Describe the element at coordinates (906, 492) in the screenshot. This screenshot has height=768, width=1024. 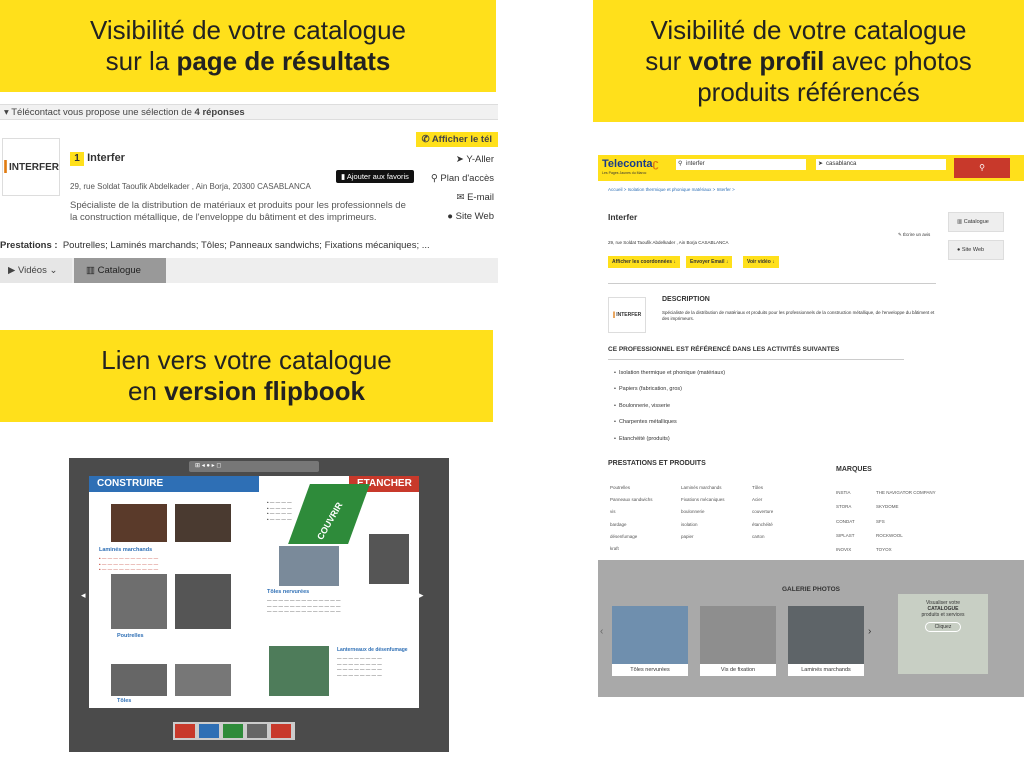
I see `brand-item: THE NAVIGATOR COMPANY` at that location.